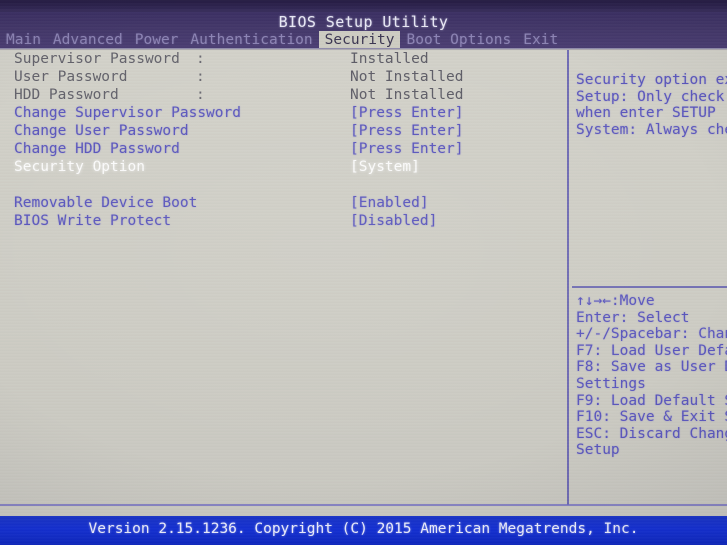 This screenshot has height=545, width=727. What do you see at coordinates (283, 95) in the screenshot?
I see `setting-row: HDD Password: Not Installed` at bounding box center [283, 95].